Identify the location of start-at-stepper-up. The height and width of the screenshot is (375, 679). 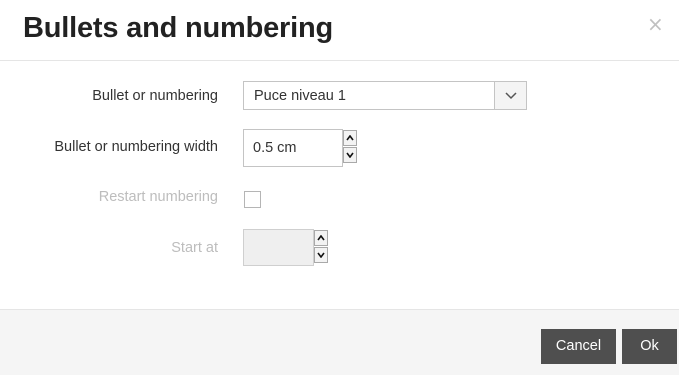
(321, 238).